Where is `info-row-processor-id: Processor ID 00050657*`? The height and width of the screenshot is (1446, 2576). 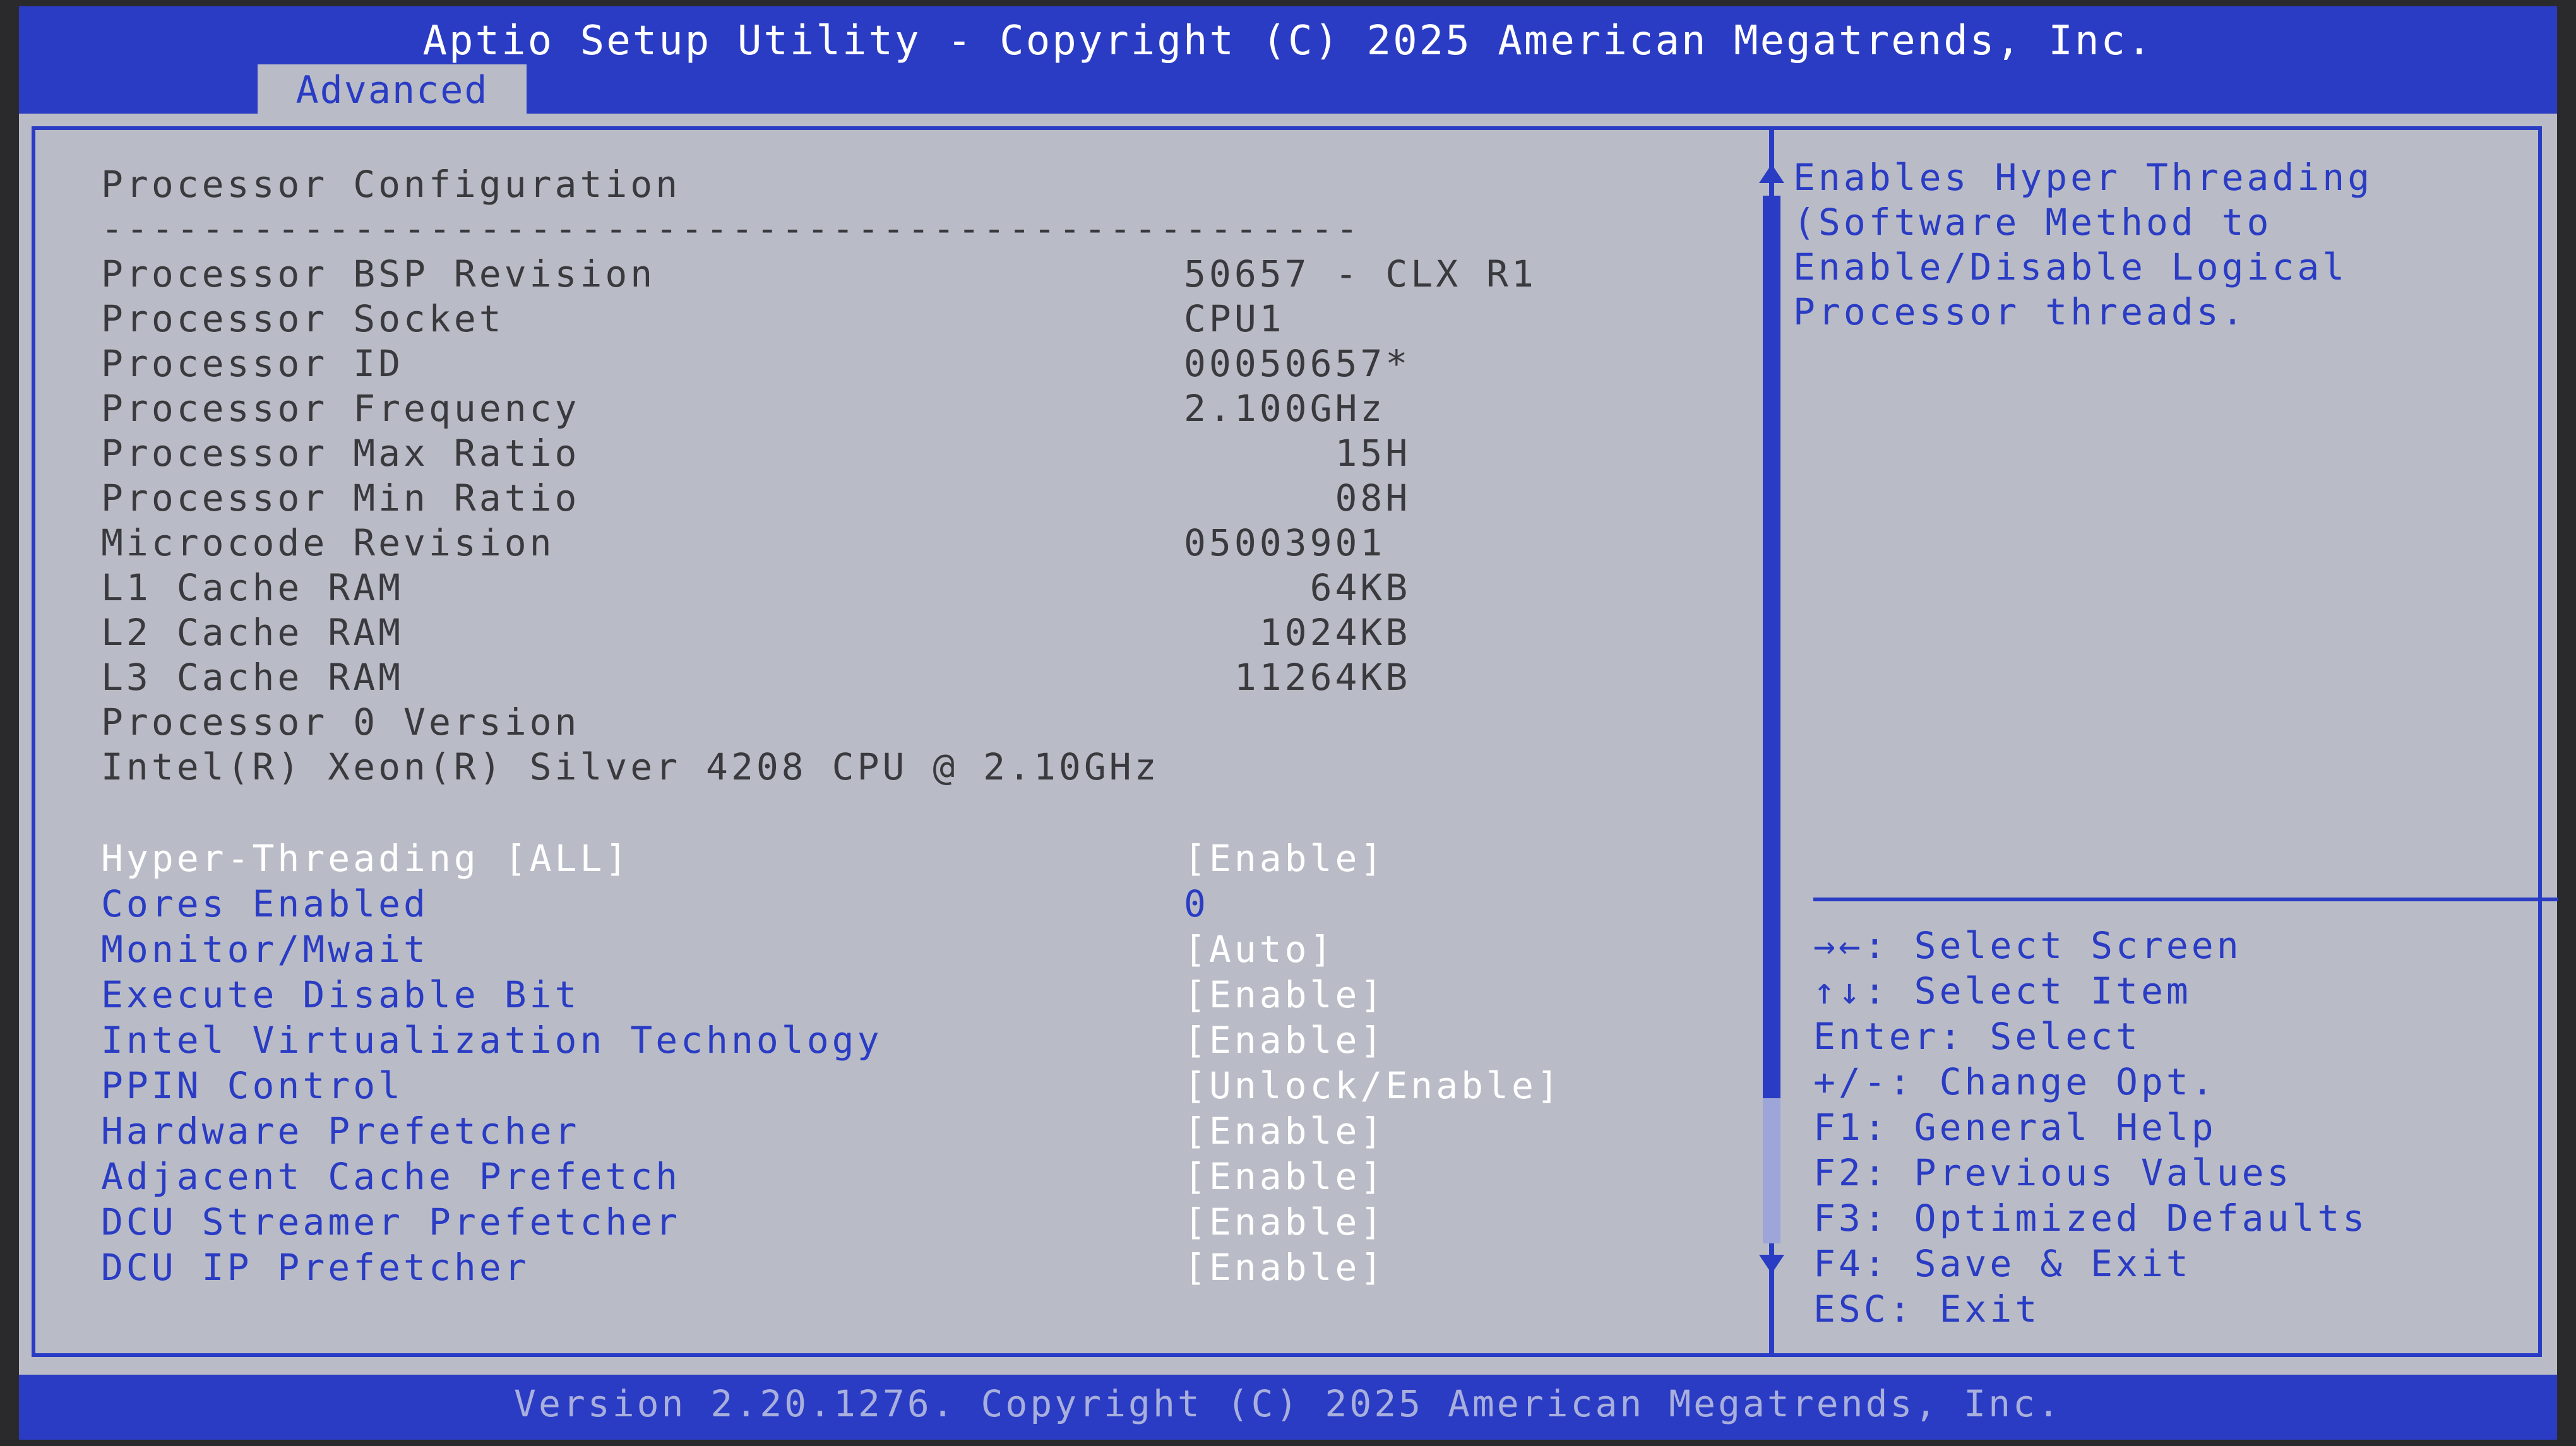 info-row-processor-id: Processor ID 00050657* is located at coordinates (756, 363).